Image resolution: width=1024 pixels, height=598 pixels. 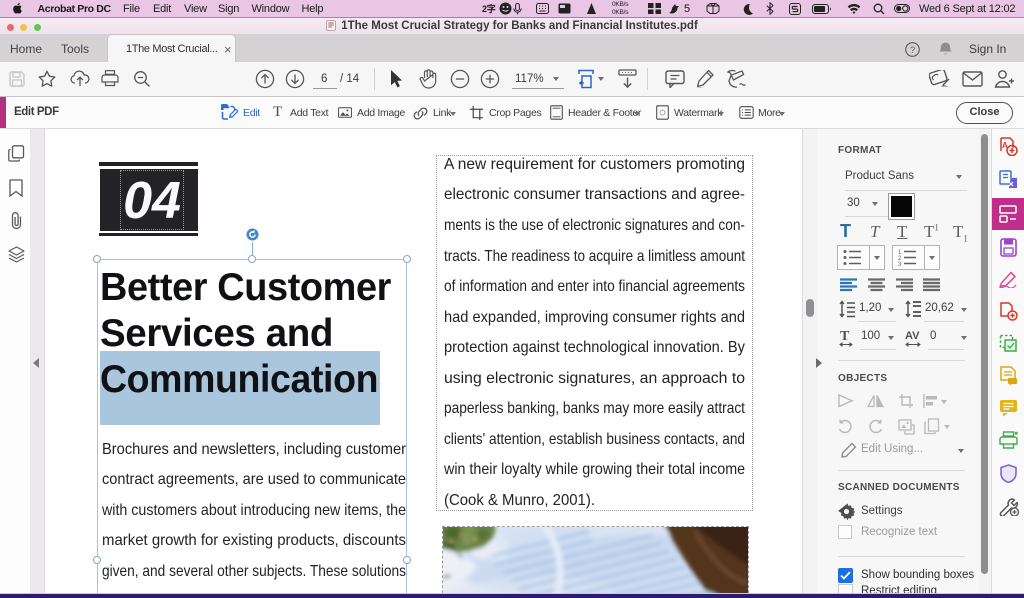 I want to click on svg-text: AV, so click(x=912, y=336).